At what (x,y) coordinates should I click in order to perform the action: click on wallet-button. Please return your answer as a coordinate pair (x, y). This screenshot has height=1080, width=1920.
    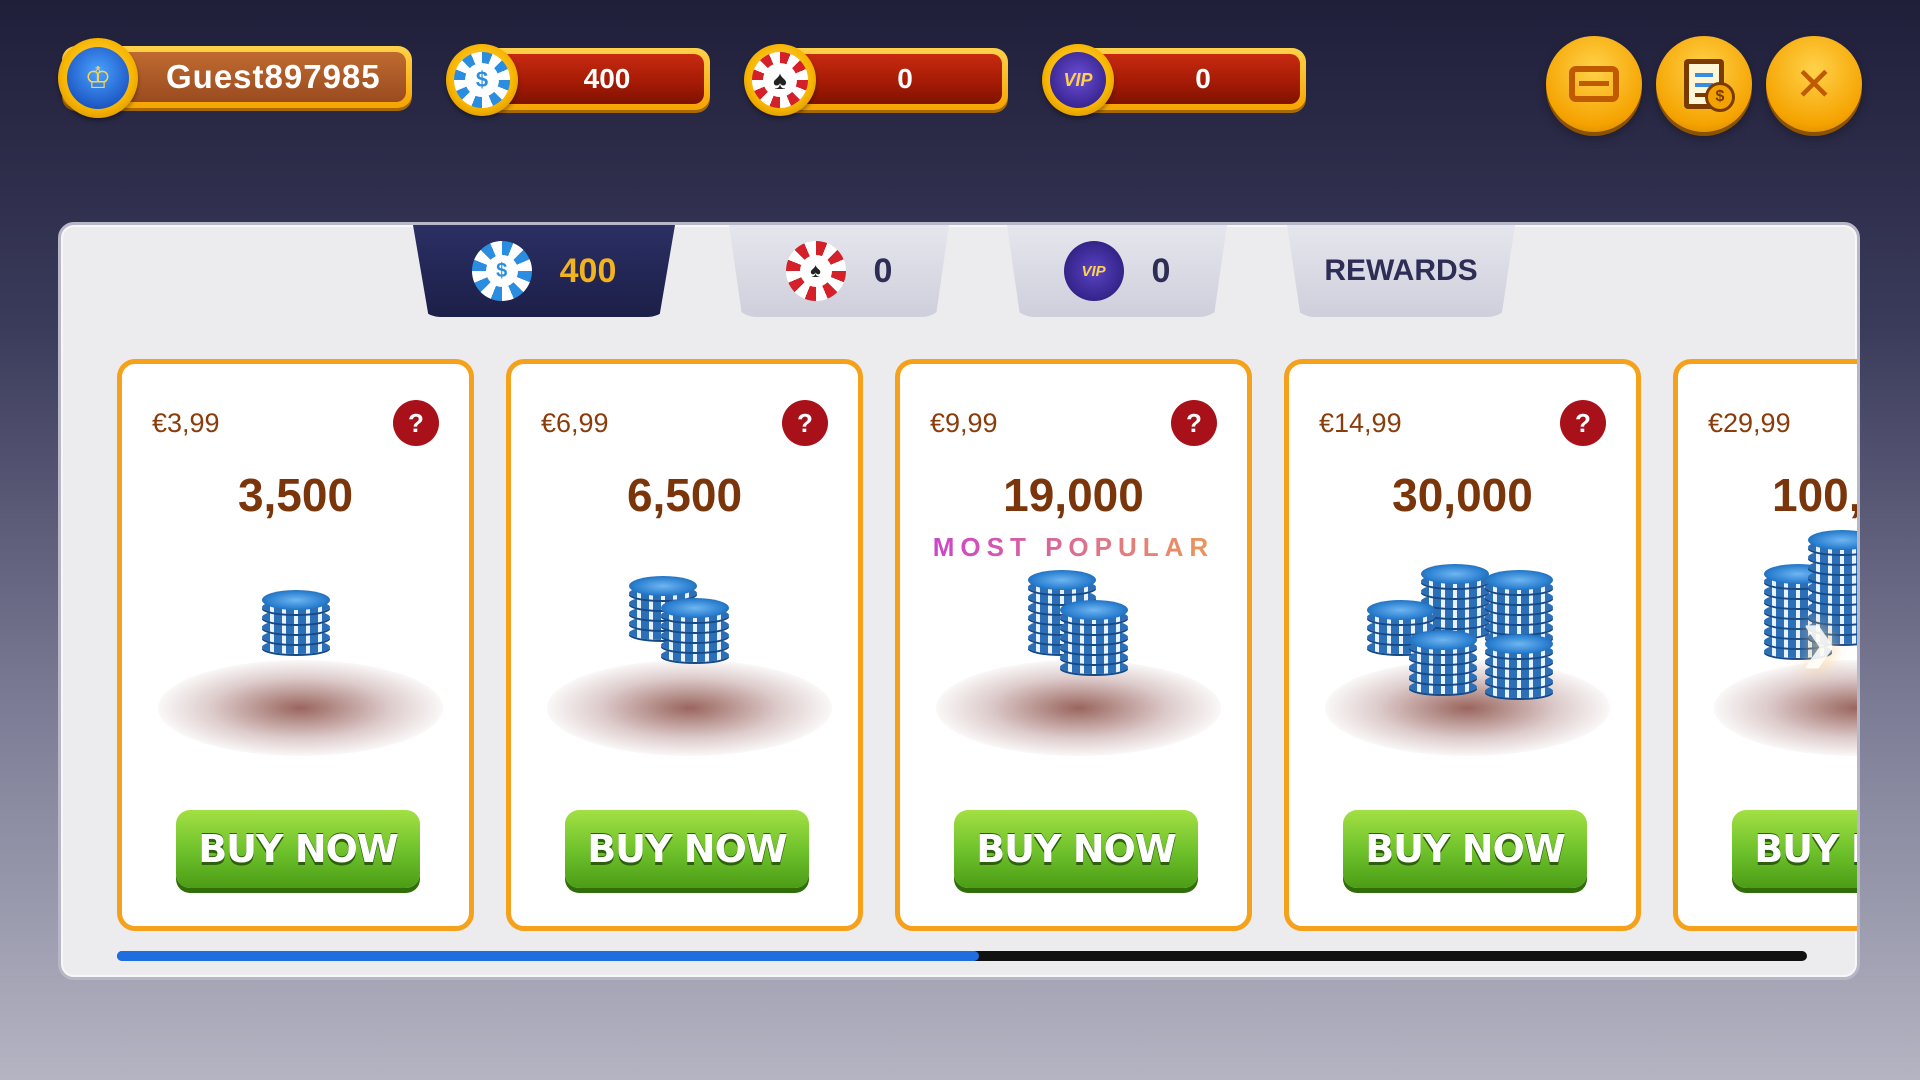
    Looking at the image, I should click on (1594, 84).